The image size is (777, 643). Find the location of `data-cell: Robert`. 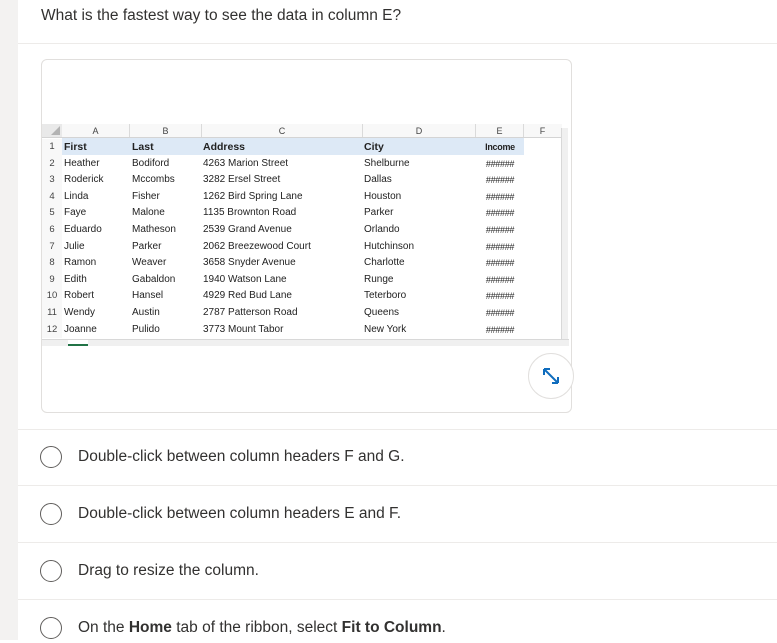

data-cell: Robert is located at coordinates (79, 296).